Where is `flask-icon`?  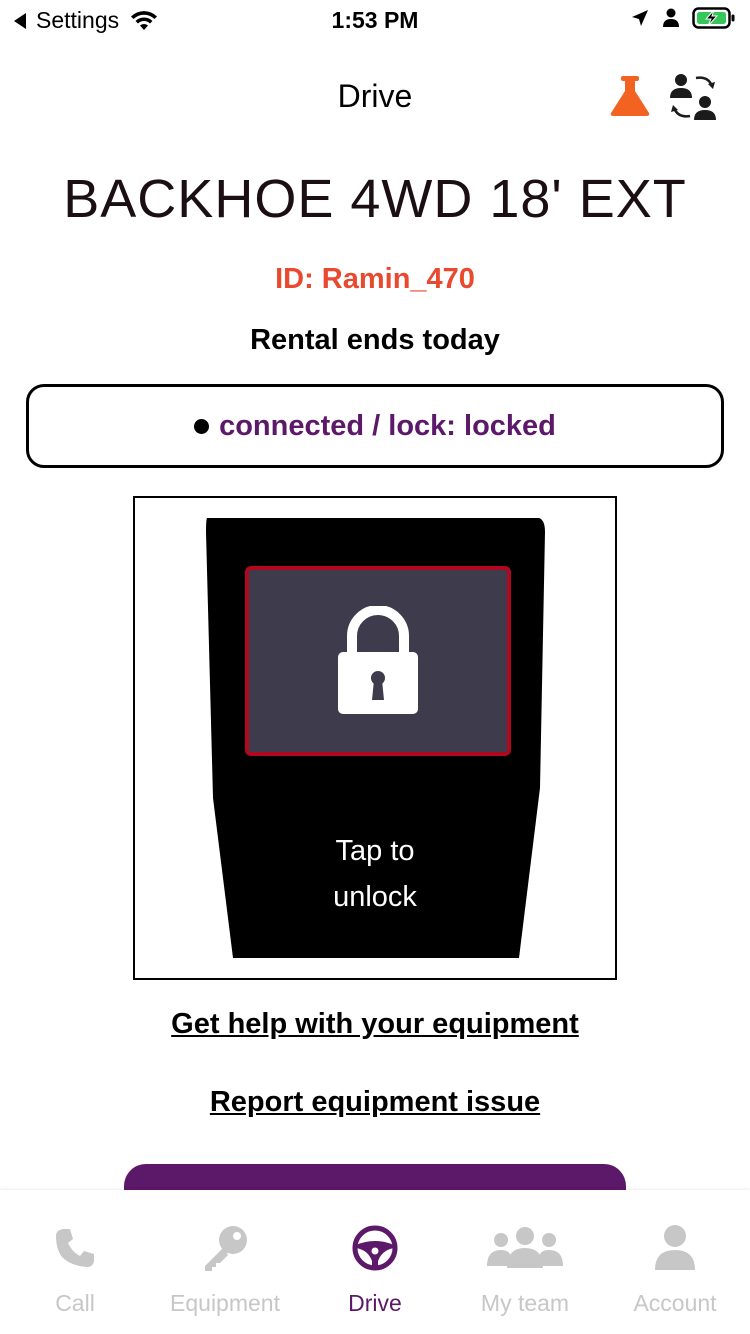 flask-icon is located at coordinates (630, 96).